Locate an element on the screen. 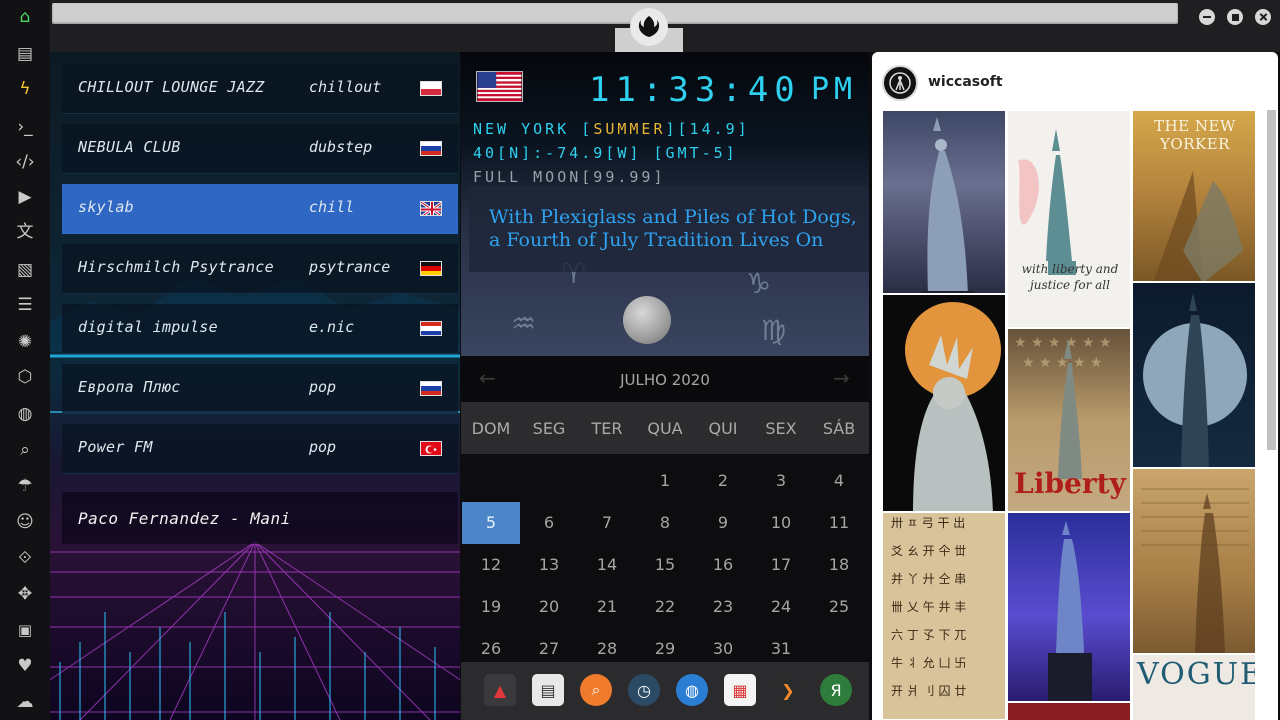 This screenshot has height=720, width=1280. image-icon: ▧ is located at coordinates (25, 270).